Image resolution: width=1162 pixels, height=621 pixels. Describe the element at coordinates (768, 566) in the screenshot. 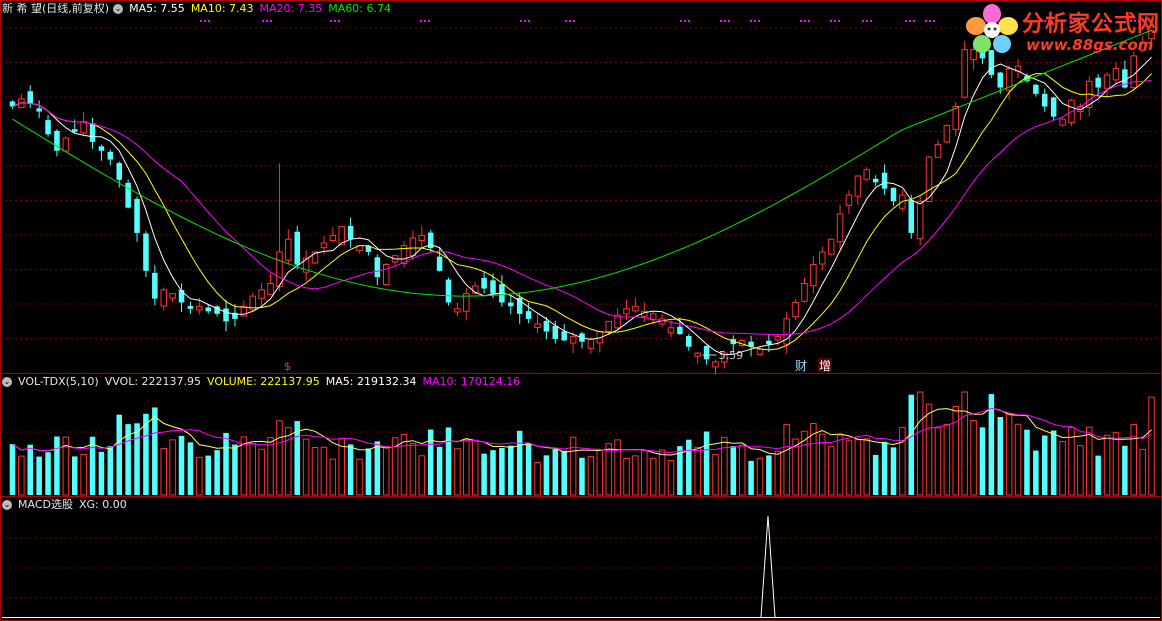

I see `xg-signal-spike` at that location.